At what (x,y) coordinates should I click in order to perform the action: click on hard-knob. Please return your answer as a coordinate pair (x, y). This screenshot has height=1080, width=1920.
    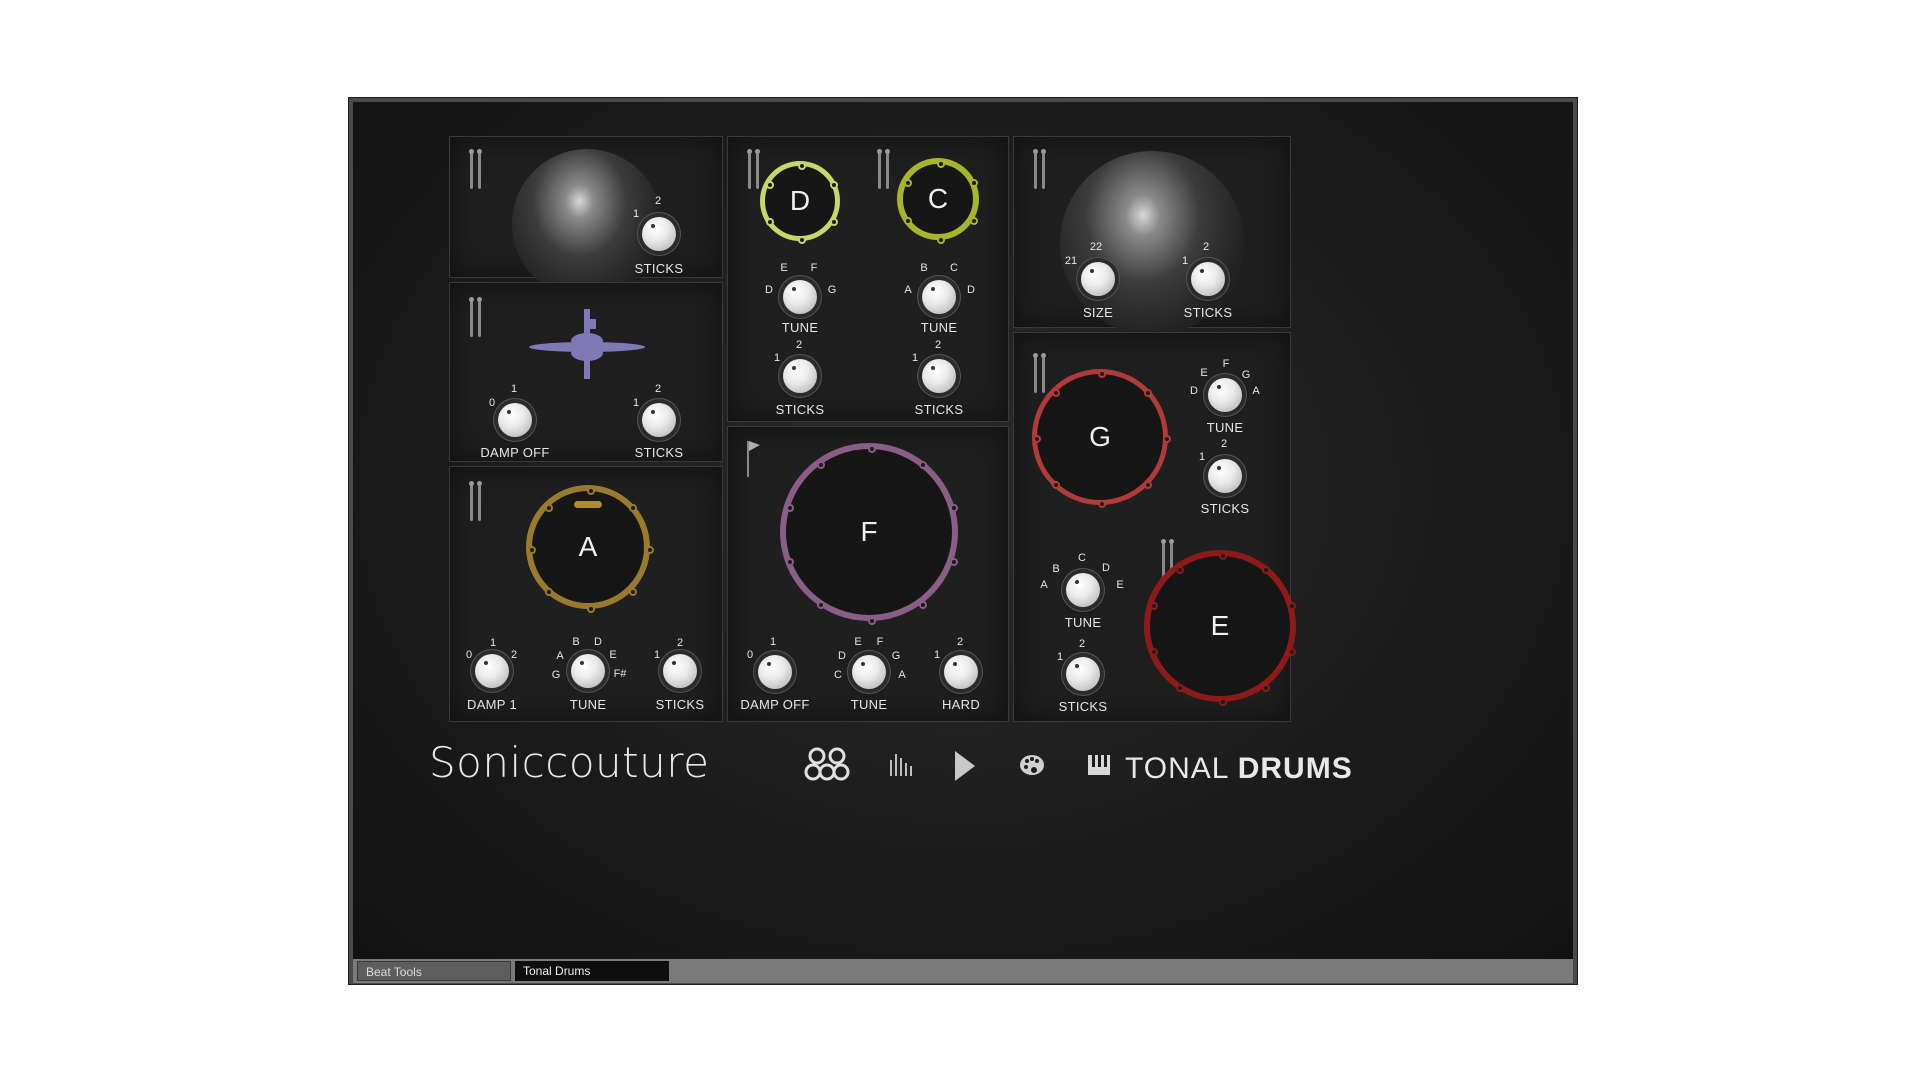
    Looking at the image, I should click on (961, 672).